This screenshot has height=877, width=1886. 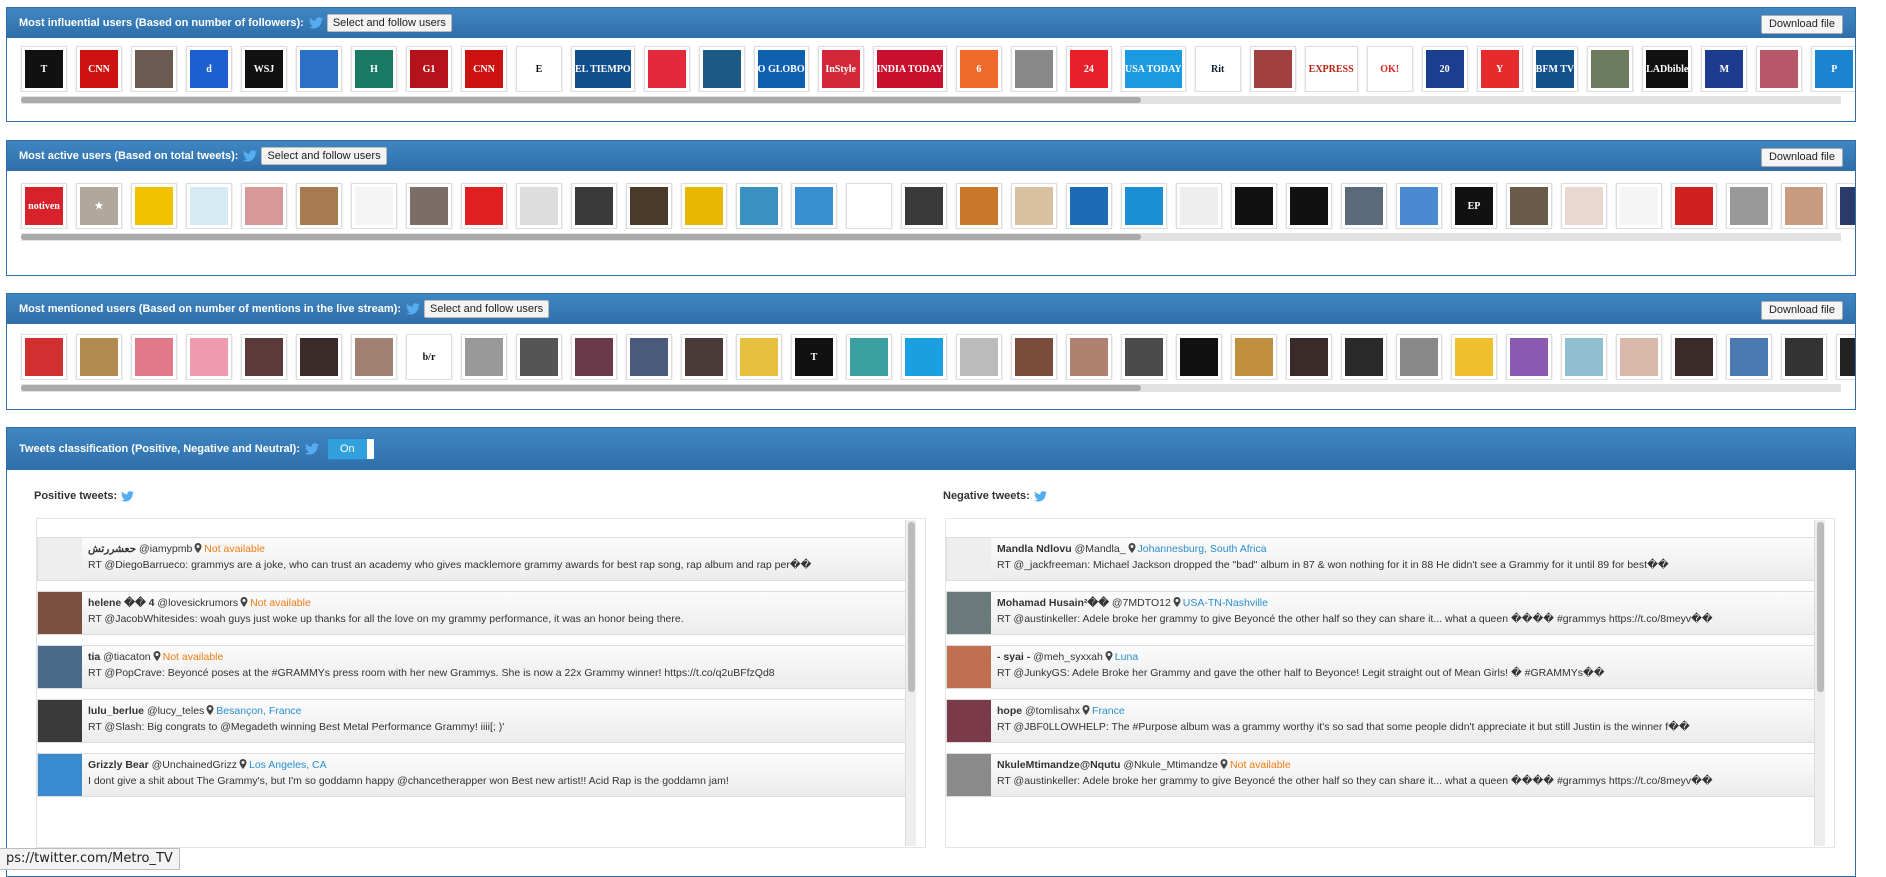 I want to click on user-avatar: P, so click(x=1833, y=69).